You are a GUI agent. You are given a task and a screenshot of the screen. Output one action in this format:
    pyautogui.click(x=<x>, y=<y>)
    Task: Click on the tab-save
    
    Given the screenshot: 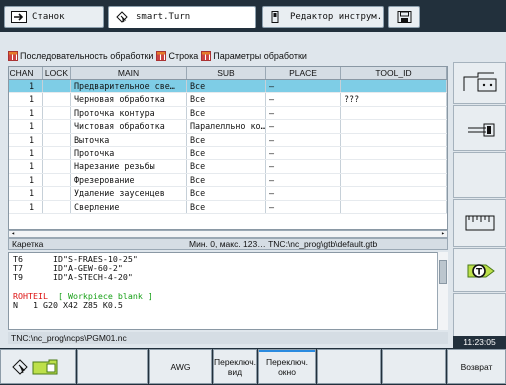 What is the action you would take?
    pyautogui.click(x=404, y=17)
    